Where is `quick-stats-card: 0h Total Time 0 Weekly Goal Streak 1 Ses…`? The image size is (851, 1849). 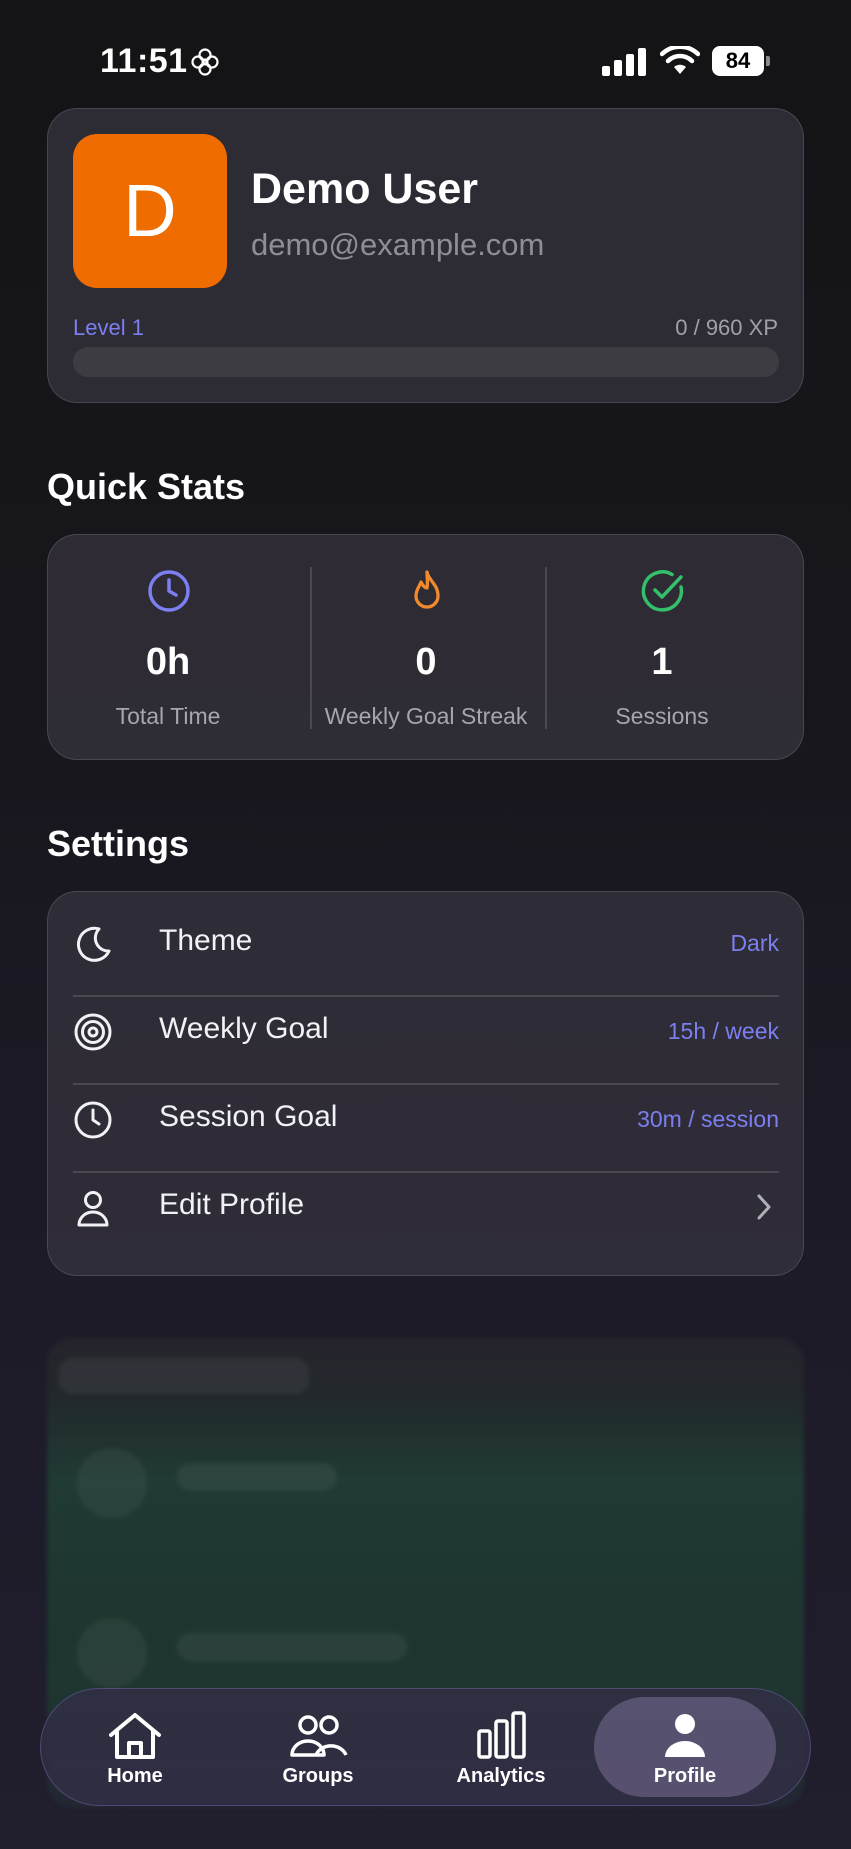
quick-stats-card: 0h Total Time 0 Weekly Goal Streak 1 Ses… is located at coordinates (425, 647).